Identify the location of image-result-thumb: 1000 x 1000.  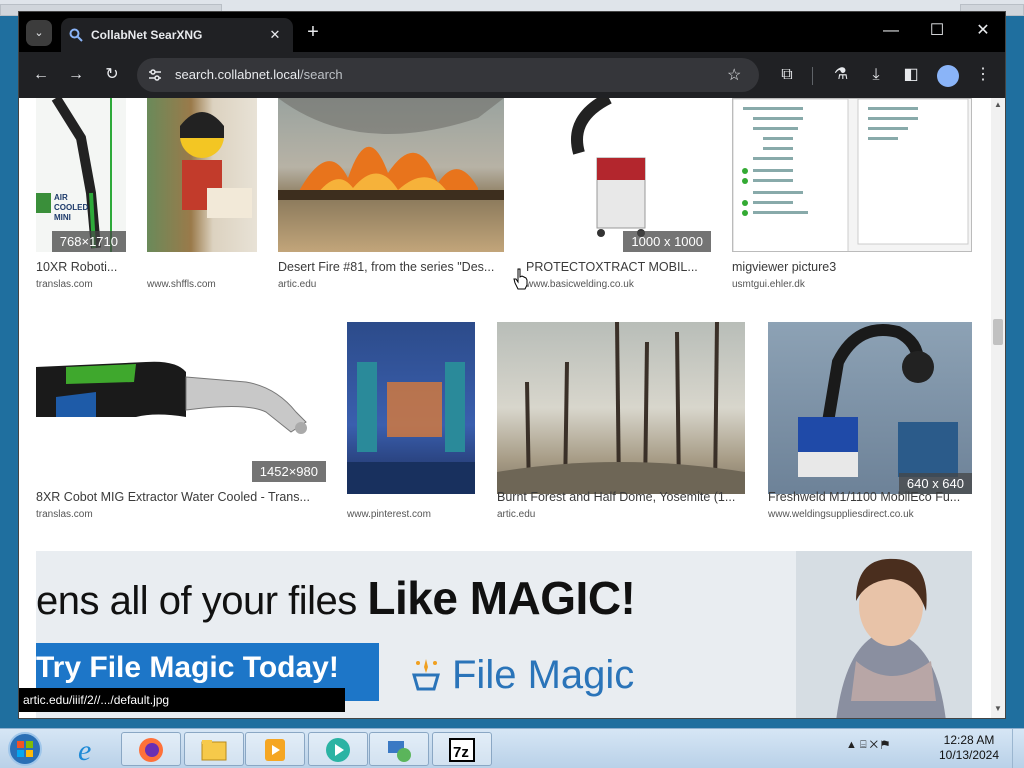
(610, 175).